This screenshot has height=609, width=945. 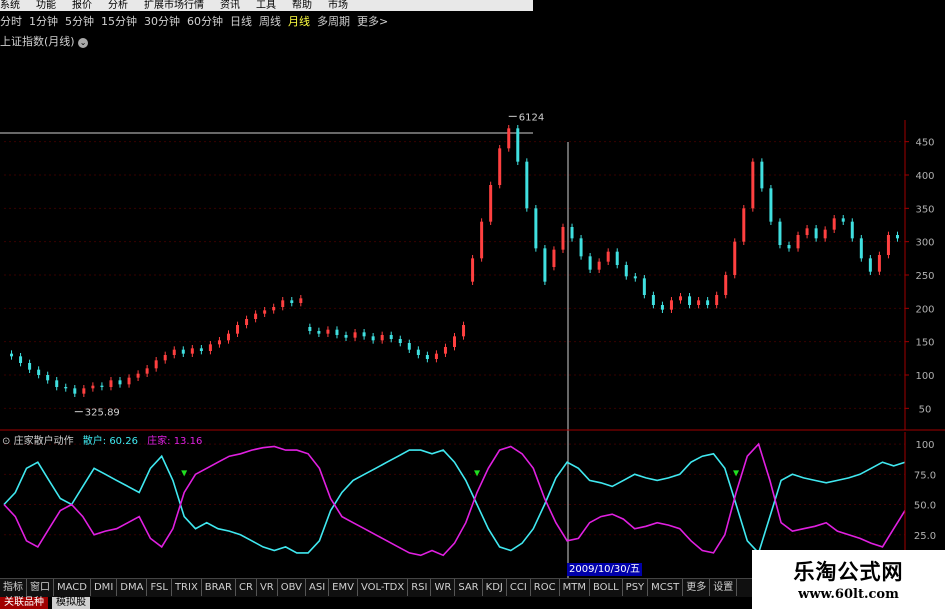 I want to click on period-tab-0: 分时, so click(x=11, y=21).